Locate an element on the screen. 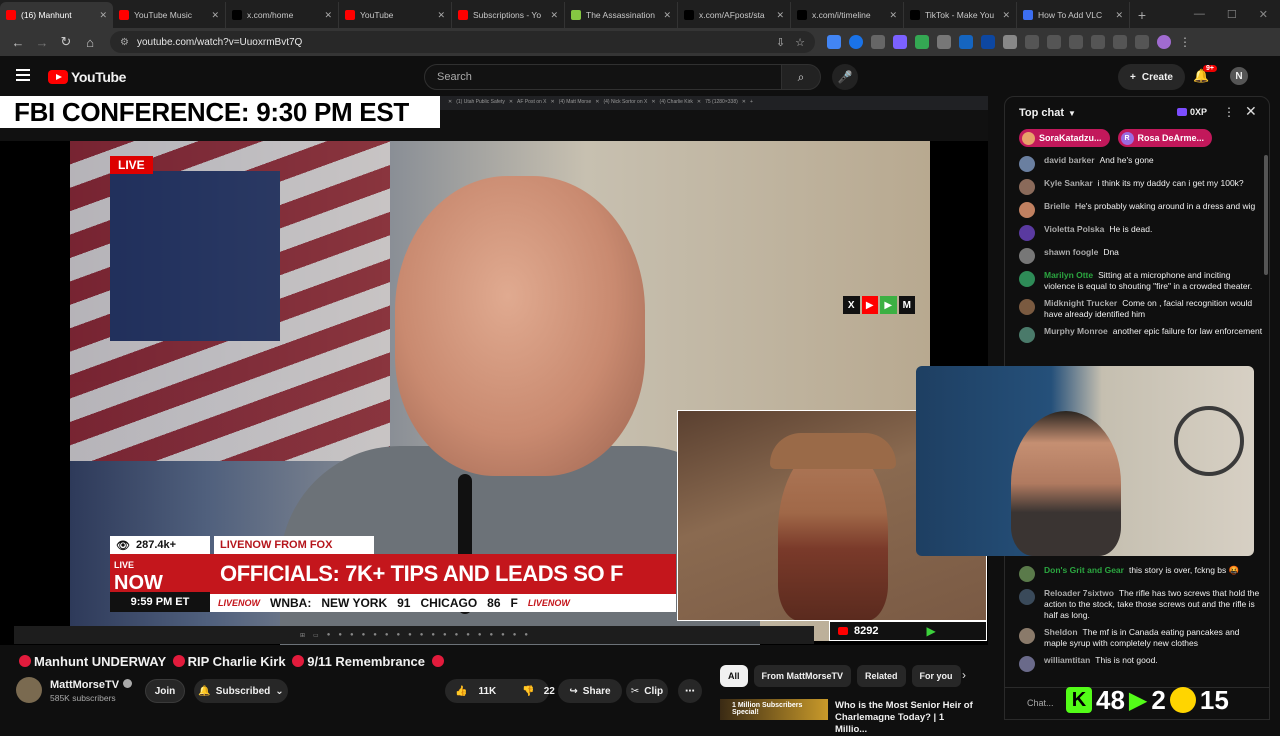 The height and width of the screenshot is (736, 1280). browser-tab: (16) Manhunt ✕ is located at coordinates (56, 15).